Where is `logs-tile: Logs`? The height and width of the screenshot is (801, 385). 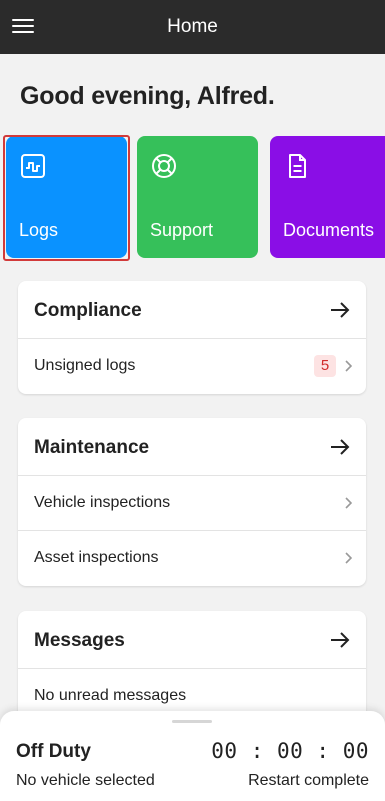
logs-tile: Logs is located at coordinates (66, 197).